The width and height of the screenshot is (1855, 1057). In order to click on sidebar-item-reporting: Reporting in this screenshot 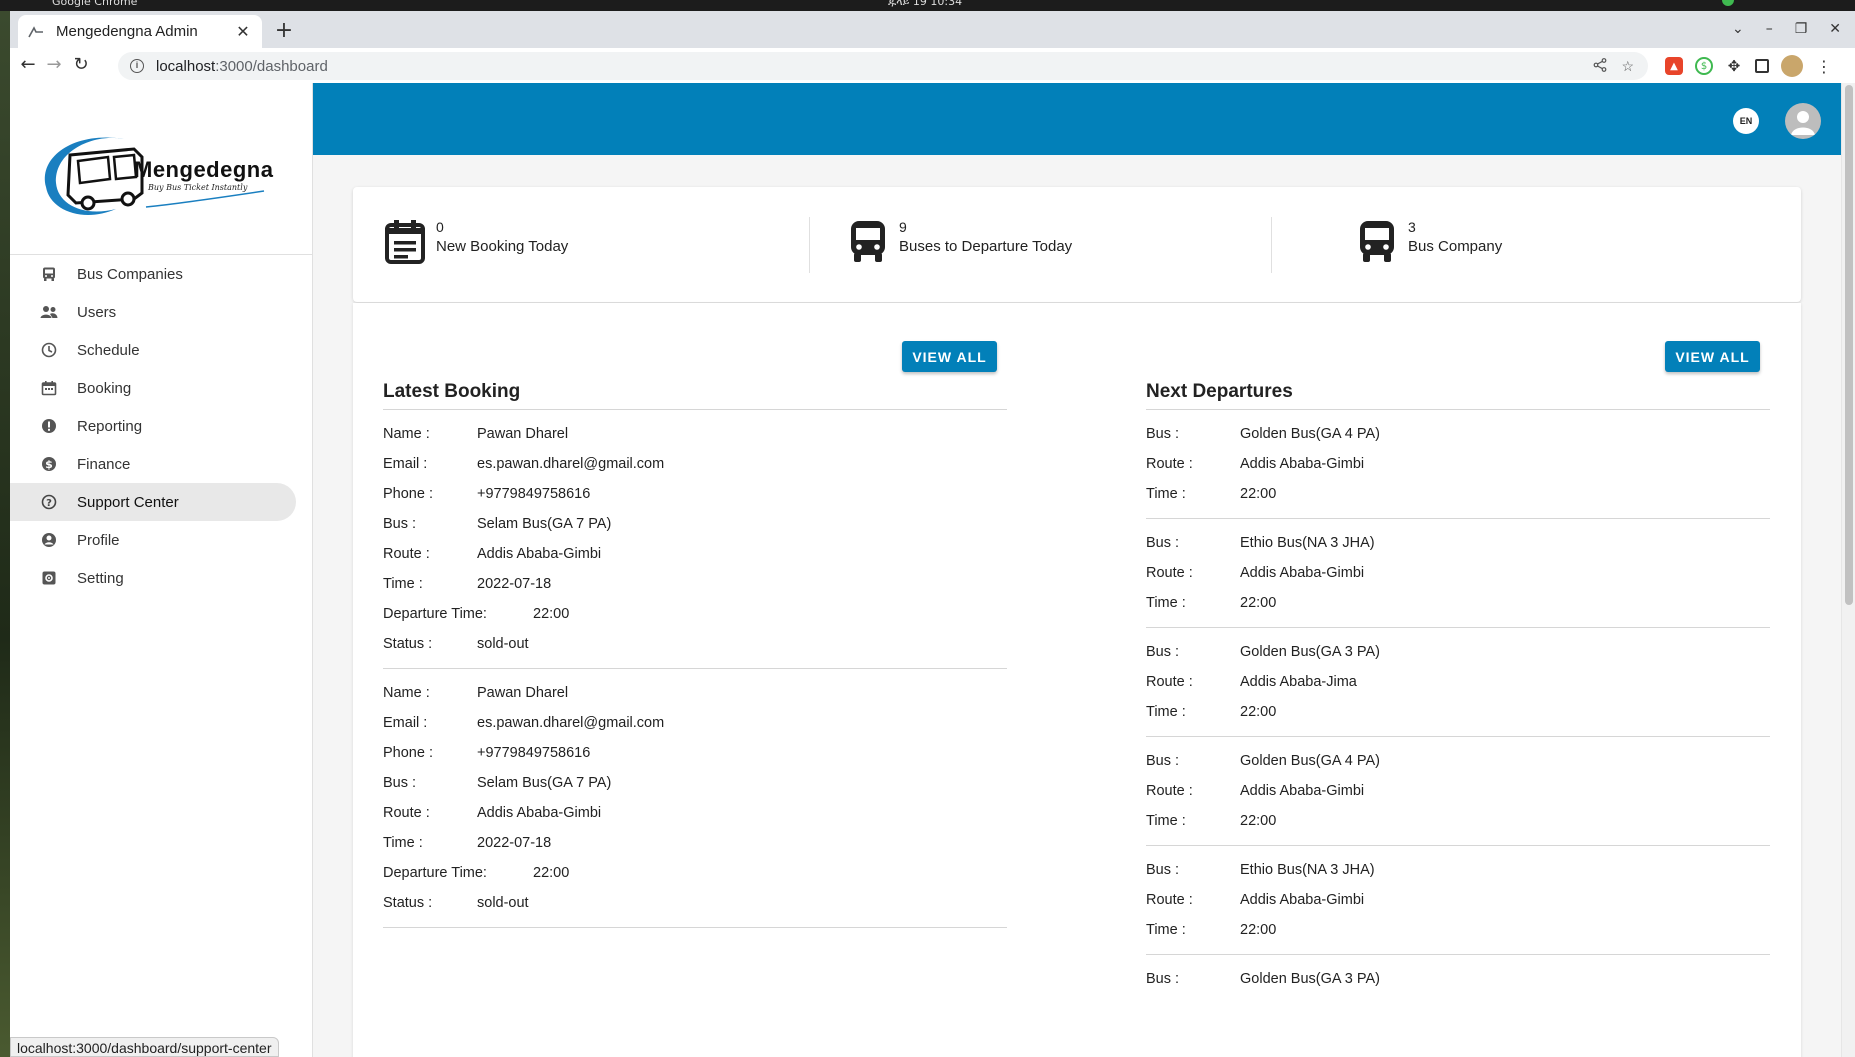, I will do `click(153, 426)`.